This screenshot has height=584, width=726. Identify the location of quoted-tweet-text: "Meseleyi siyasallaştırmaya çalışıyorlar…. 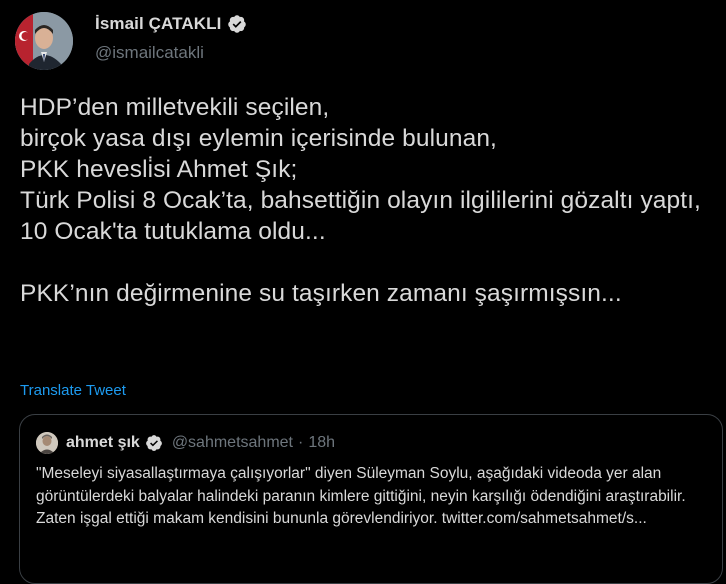
(361, 496).